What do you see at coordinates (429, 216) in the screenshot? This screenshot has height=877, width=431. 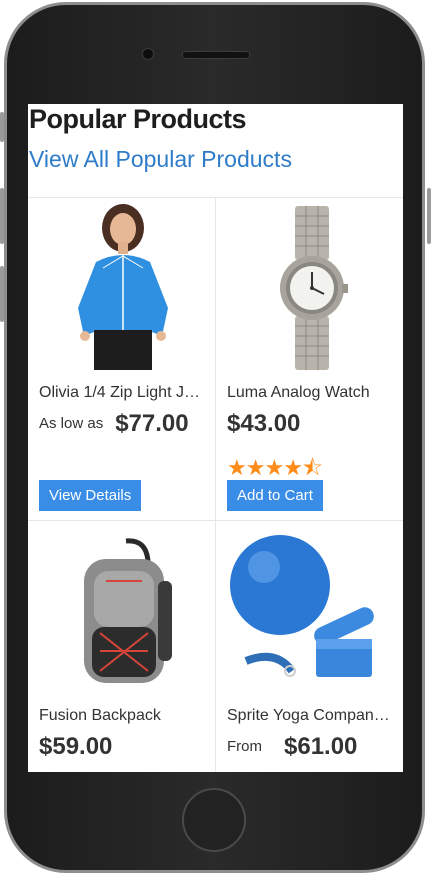 I see `power-button` at bounding box center [429, 216].